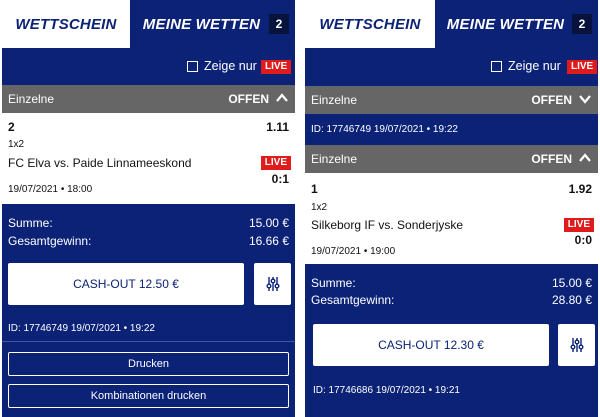  What do you see at coordinates (277, 127) in the screenshot?
I see `bet-odds: 1.11` at bounding box center [277, 127].